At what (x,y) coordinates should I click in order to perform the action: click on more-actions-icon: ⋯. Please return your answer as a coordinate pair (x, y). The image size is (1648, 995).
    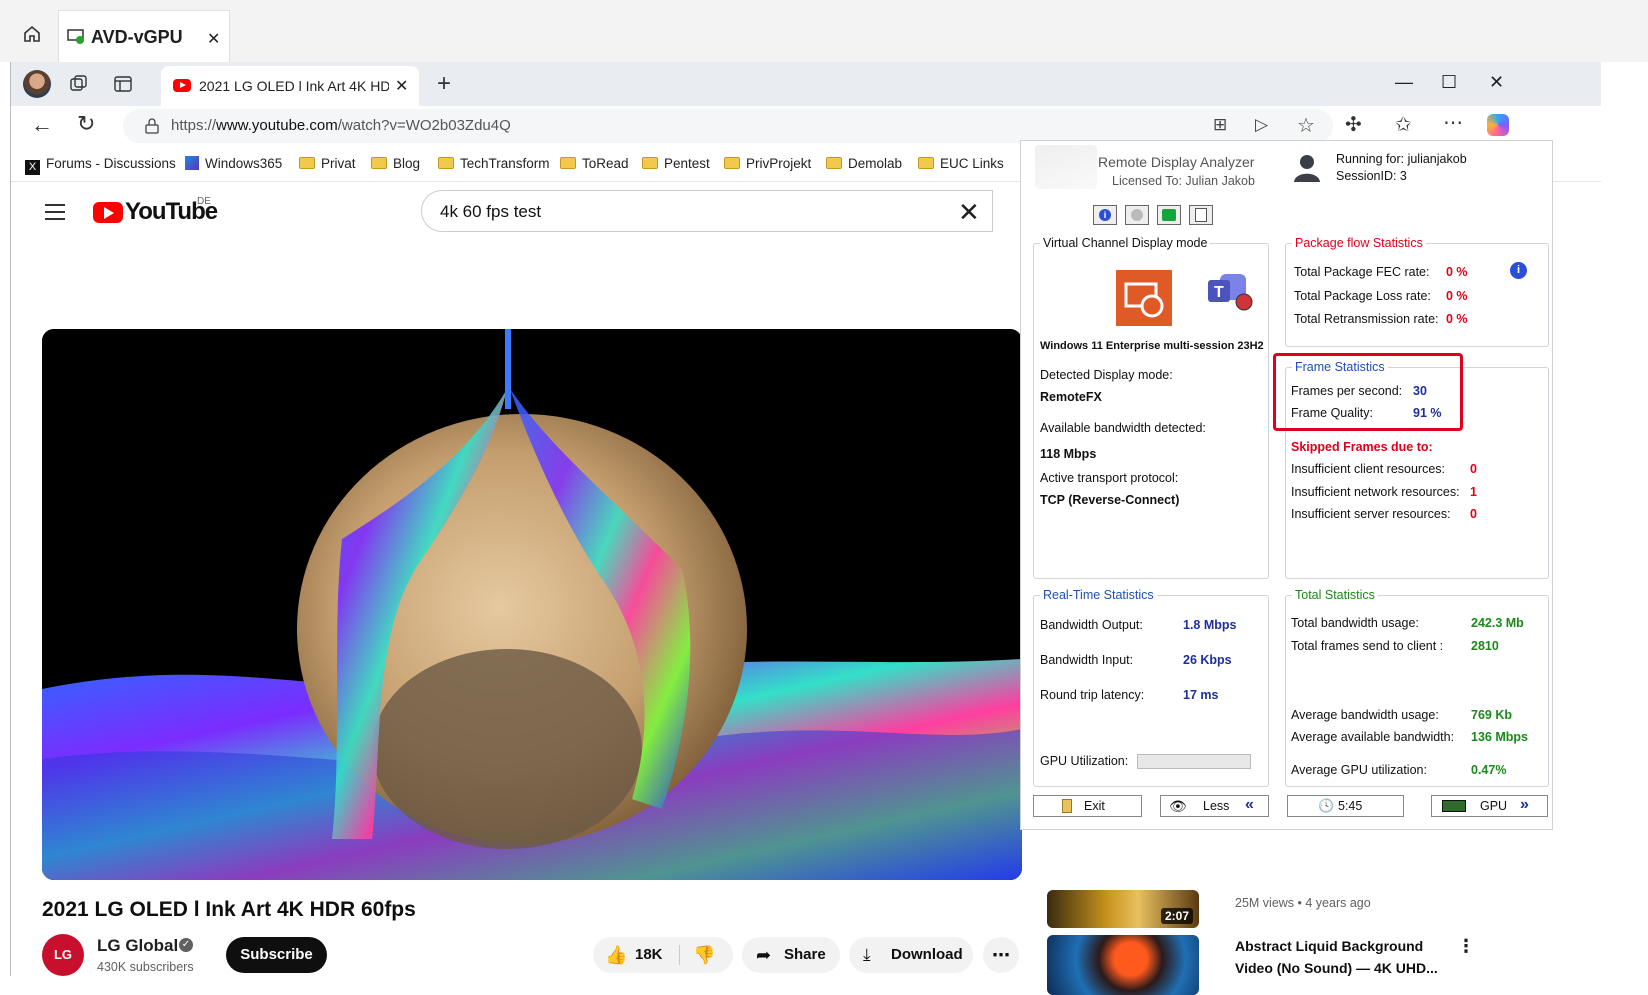
    Looking at the image, I should click on (1001, 955).